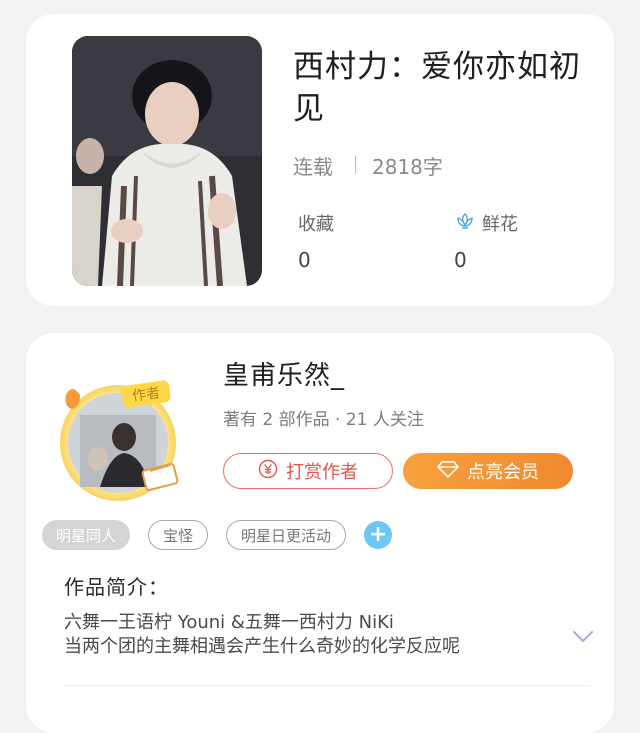 The height and width of the screenshot is (733, 640). What do you see at coordinates (229, 622) in the screenshot?
I see `intro-line: 六舞一王语柠 Youni &五舞一西村力 NiKi` at bounding box center [229, 622].